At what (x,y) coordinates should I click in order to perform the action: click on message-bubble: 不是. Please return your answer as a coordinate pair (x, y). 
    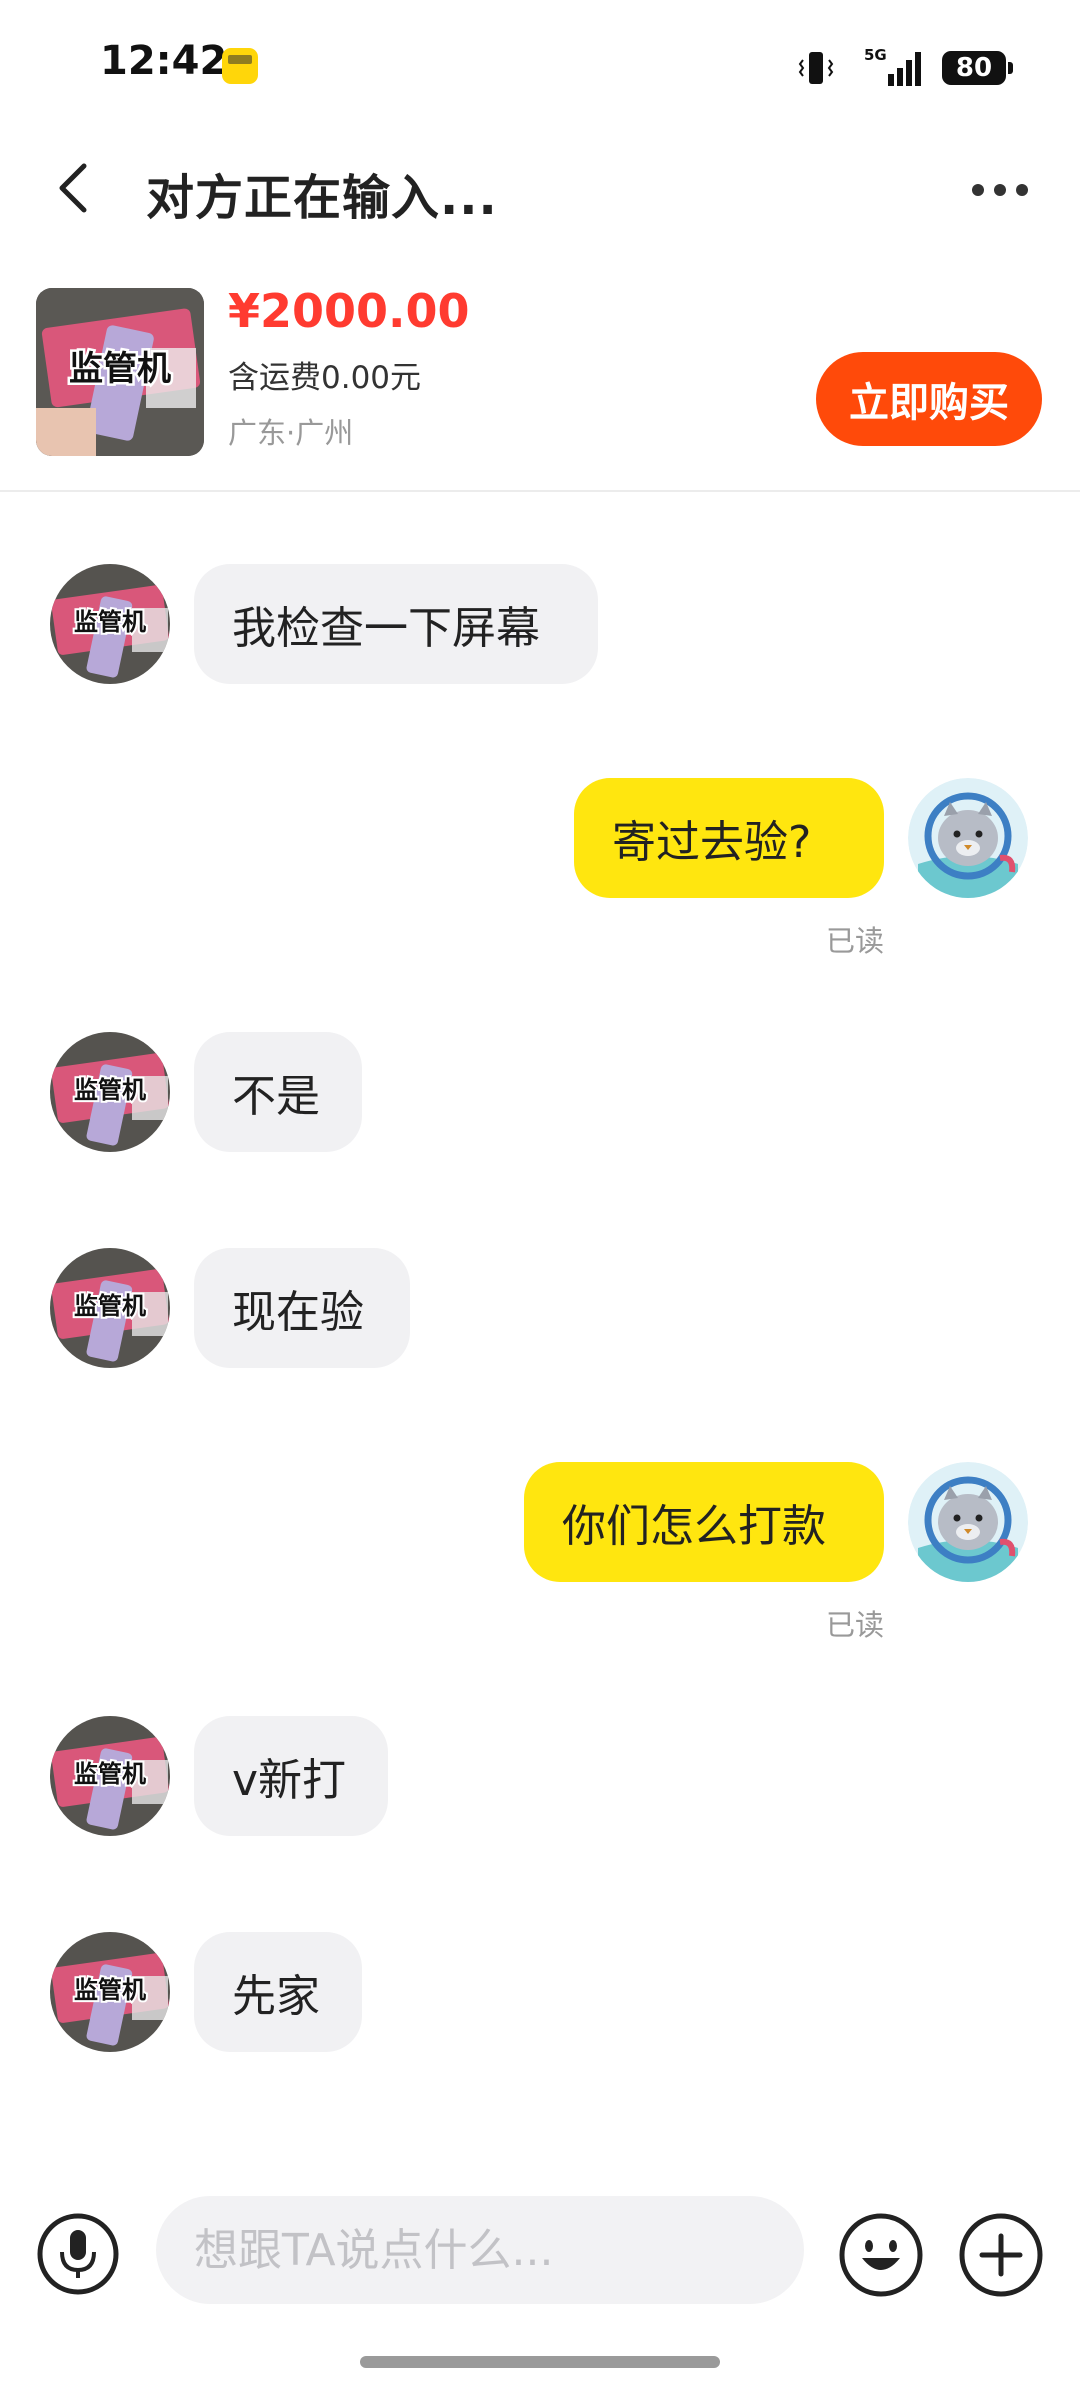
    Looking at the image, I should click on (278, 1092).